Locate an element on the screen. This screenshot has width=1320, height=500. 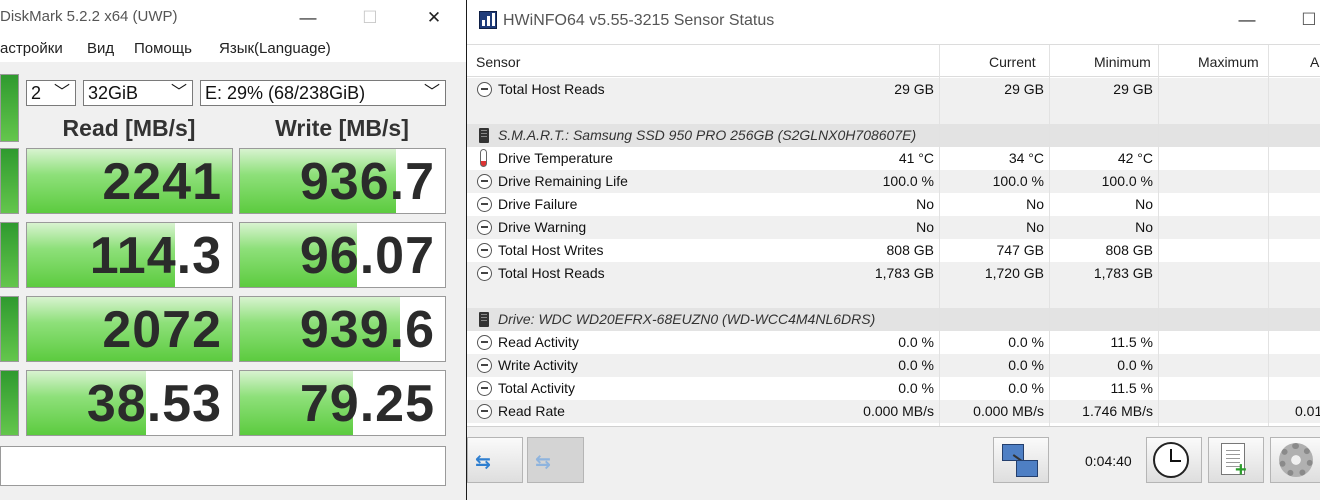
nav-right-button: ⇆ is located at coordinates (555, 460).